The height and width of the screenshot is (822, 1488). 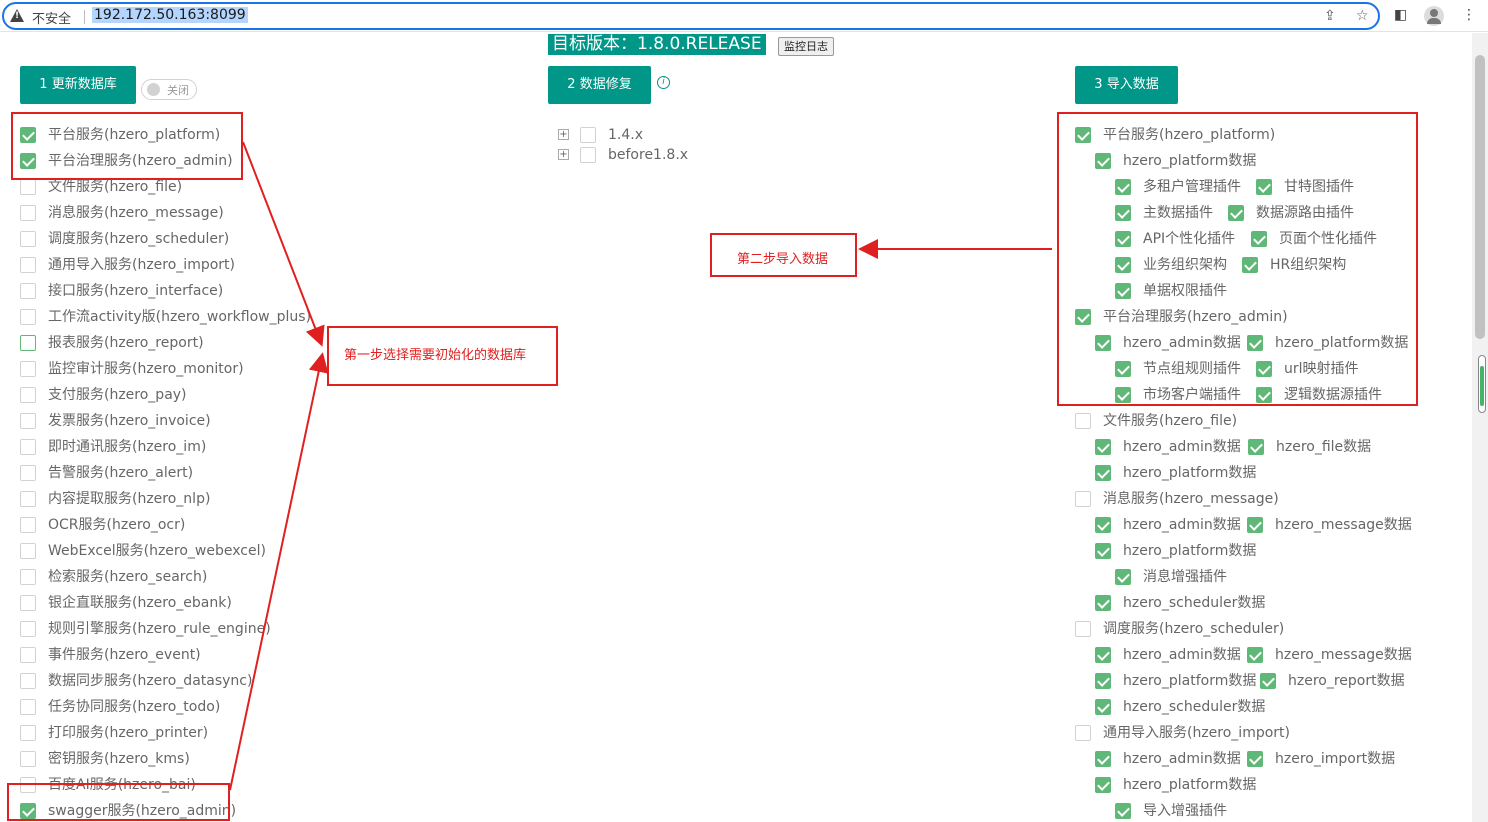 What do you see at coordinates (283, 244) in the screenshot?
I see `arrow-to-step1-from-top` at bounding box center [283, 244].